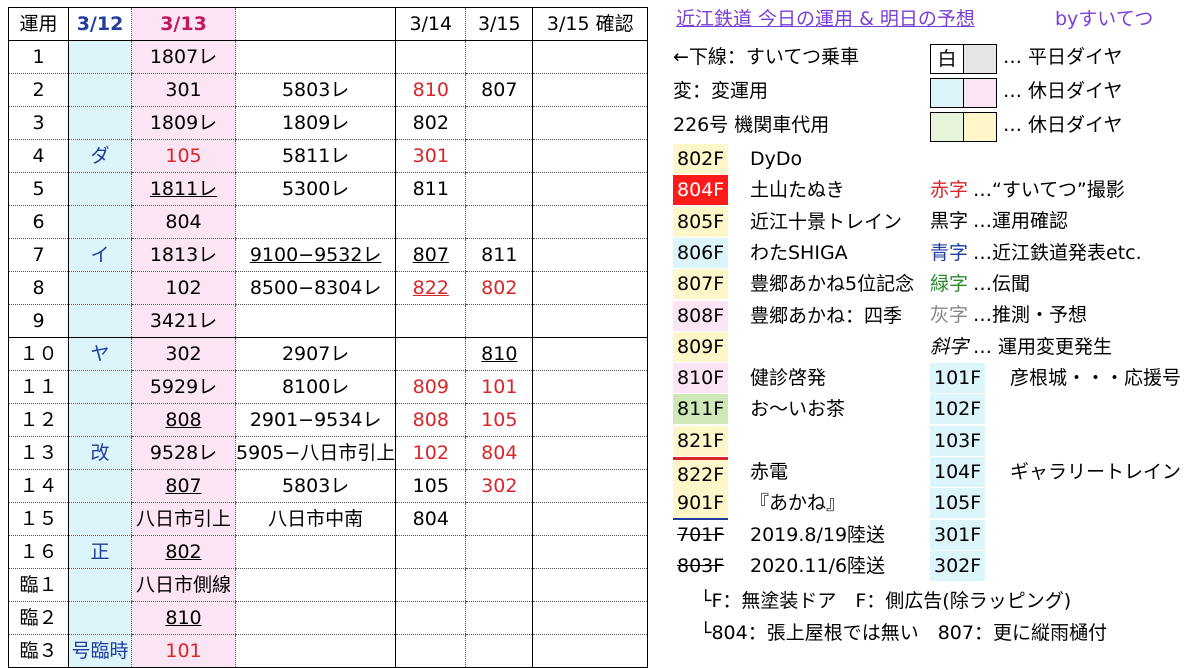 The height and width of the screenshot is (668, 1200). What do you see at coordinates (183, 156) in the screenshot?
I see `table-cell-d13: 105` at bounding box center [183, 156].